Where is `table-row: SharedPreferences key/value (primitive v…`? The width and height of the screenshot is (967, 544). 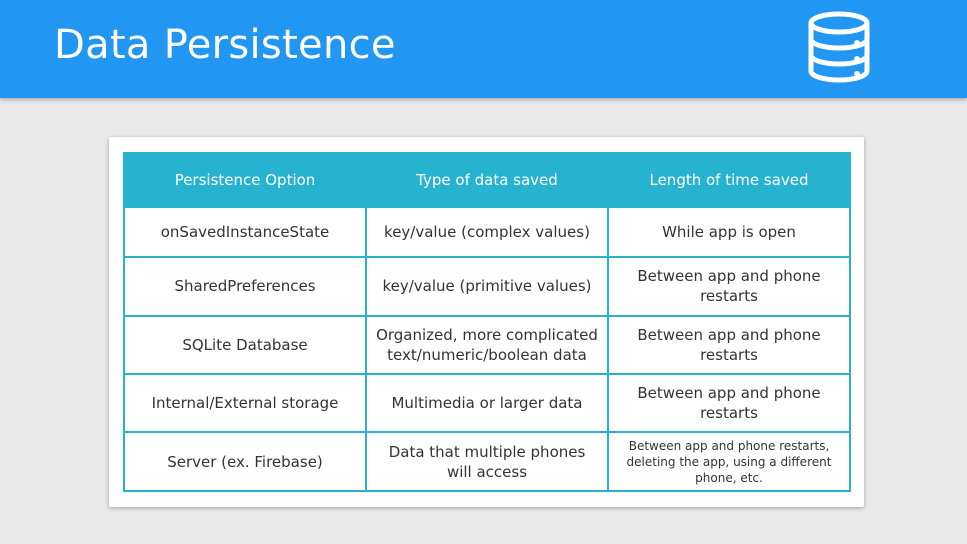 table-row: SharedPreferences key/value (primitive v… is located at coordinates (487, 286).